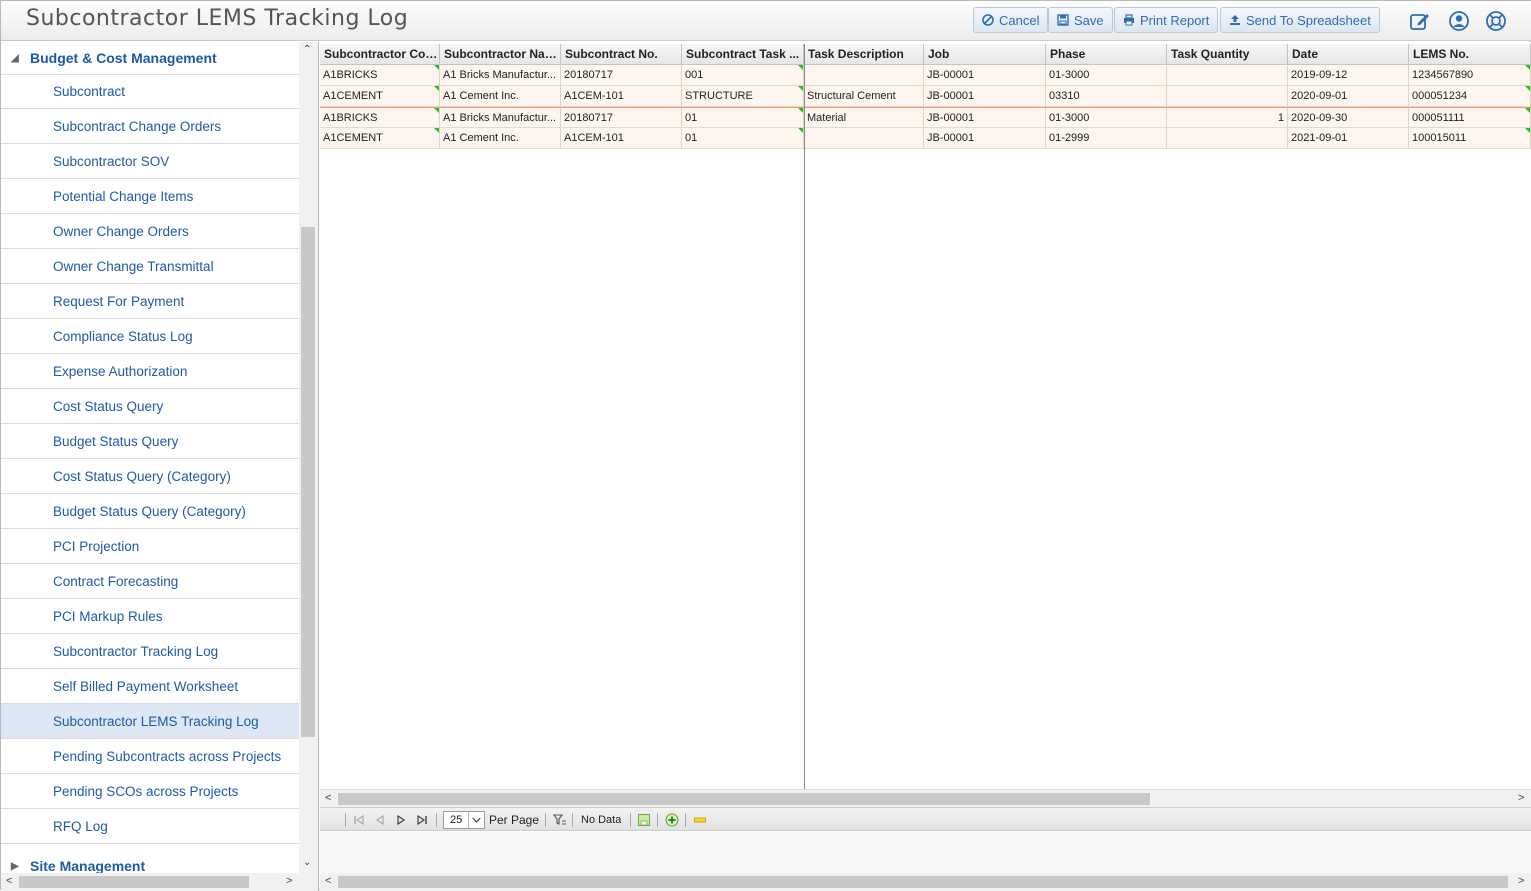 The height and width of the screenshot is (891, 1531). What do you see at coordinates (743, 75) in the screenshot?
I see `table-cell: 001` at bounding box center [743, 75].